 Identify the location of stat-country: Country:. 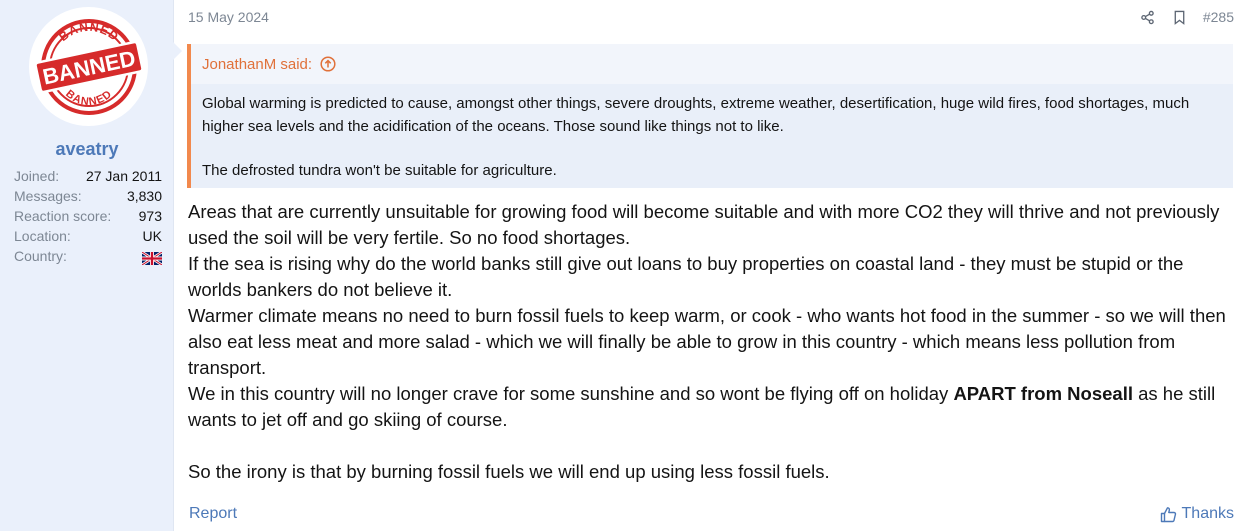
(88, 256).